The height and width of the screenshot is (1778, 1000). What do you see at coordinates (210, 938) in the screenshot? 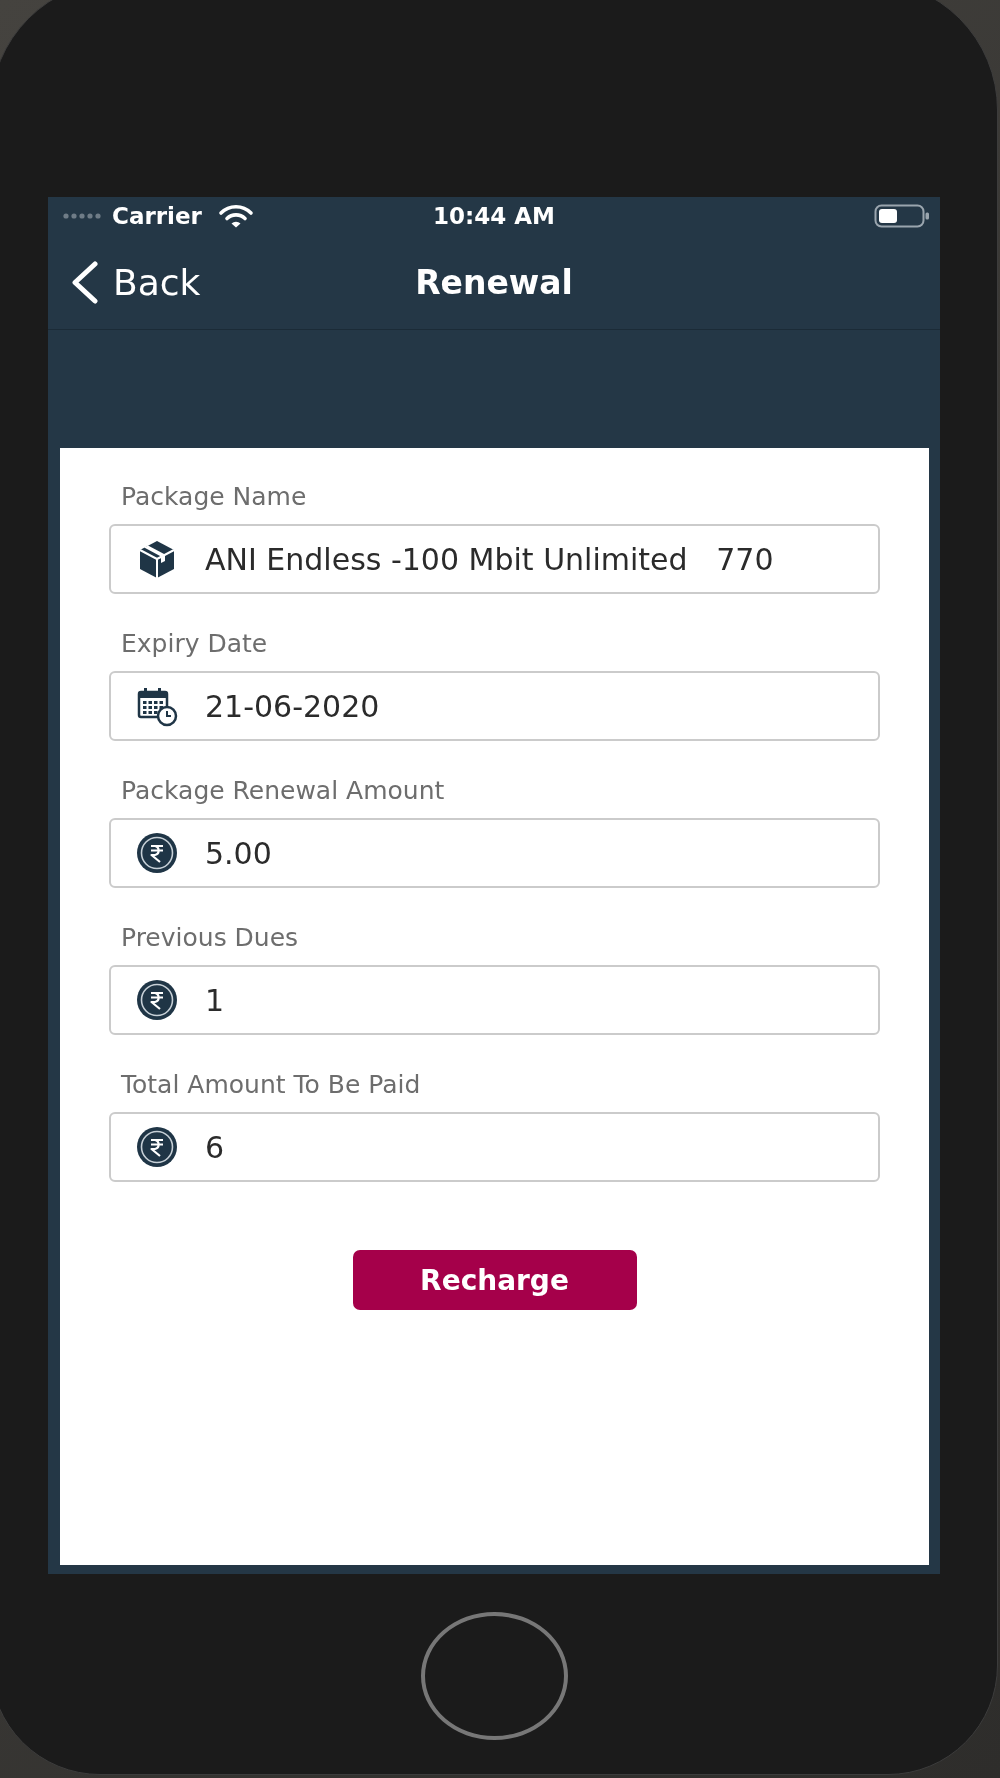
I see `field-label: Previous Dues` at bounding box center [210, 938].